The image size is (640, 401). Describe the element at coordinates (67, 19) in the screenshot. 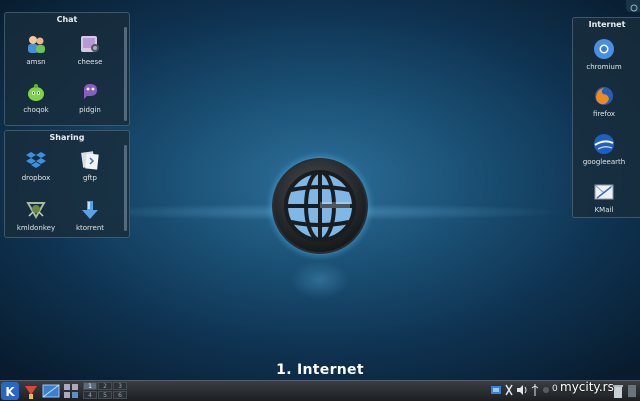

I see `chat-widget-title: Chat` at that location.